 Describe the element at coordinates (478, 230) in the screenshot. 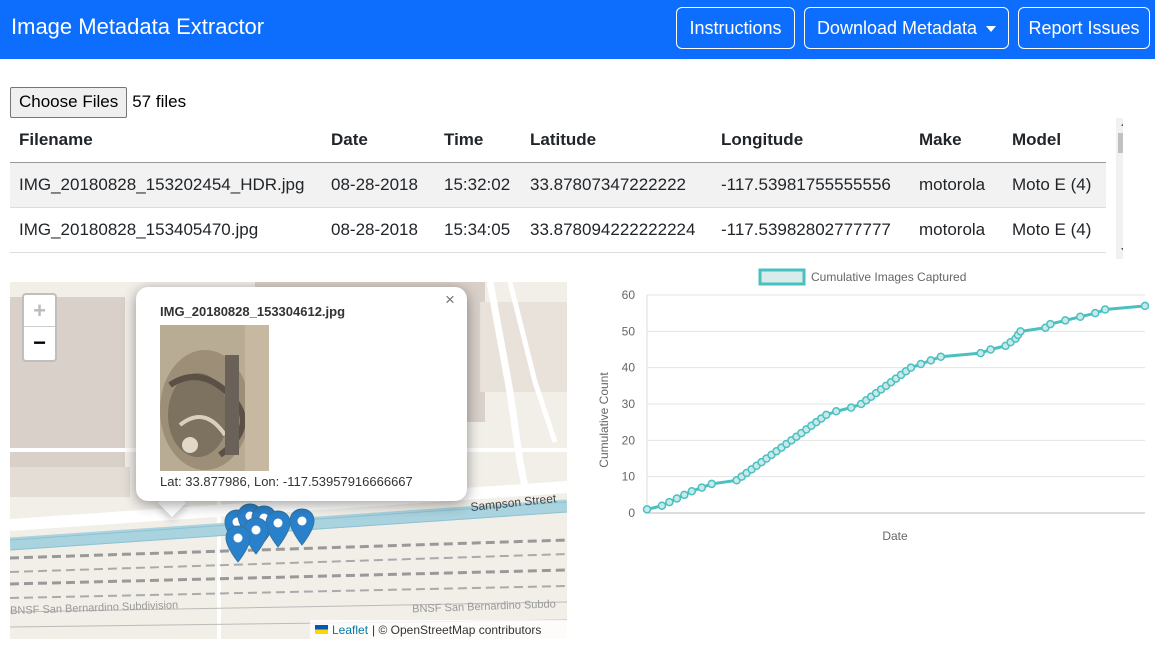

I see `cell-time: 15:34:05` at that location.